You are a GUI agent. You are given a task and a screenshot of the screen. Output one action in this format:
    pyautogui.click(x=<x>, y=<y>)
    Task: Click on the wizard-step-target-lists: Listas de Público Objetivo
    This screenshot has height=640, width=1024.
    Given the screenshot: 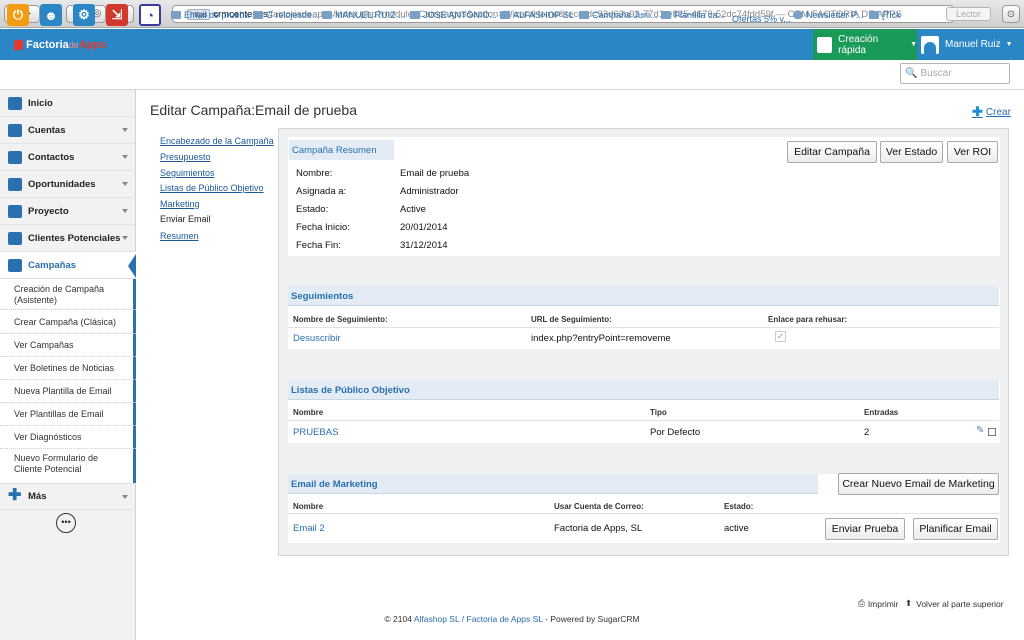 What is the action you would take?
    pyautogui.click(x=212, y=188)
    